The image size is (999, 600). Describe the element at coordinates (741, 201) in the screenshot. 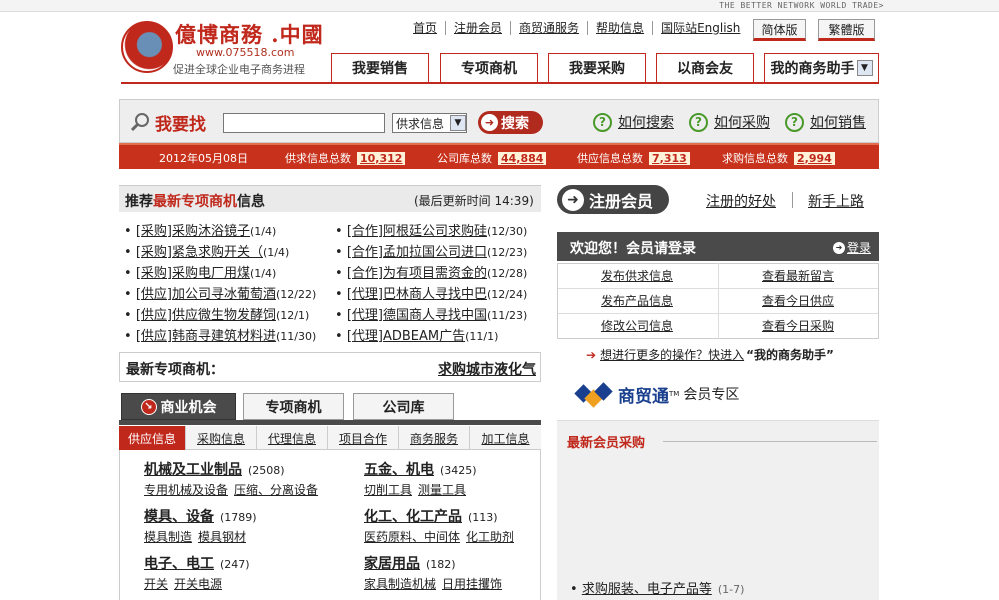

I see `register-benefits-link: 注册的好处` at that location.